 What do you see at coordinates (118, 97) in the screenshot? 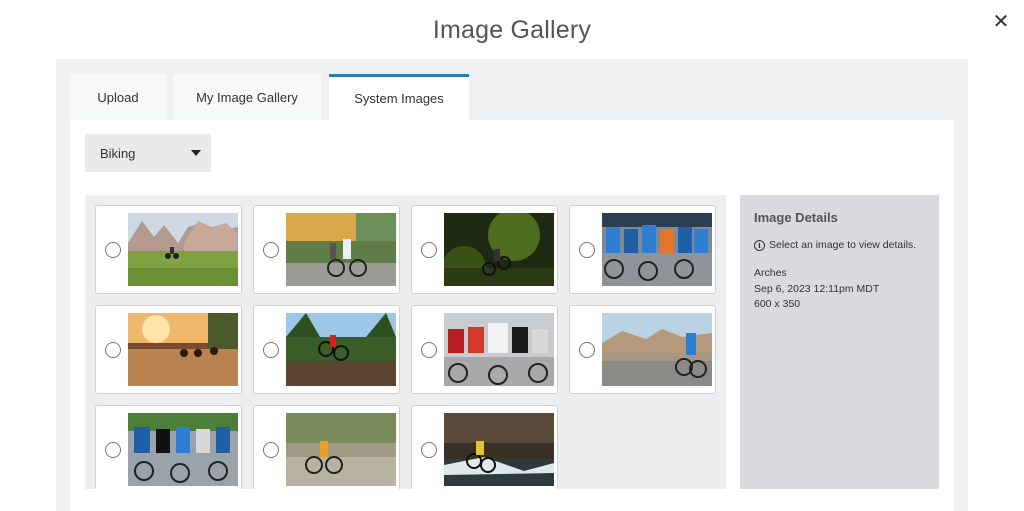
I see `tab-upload: Upload` at bounding box center [118, 97].